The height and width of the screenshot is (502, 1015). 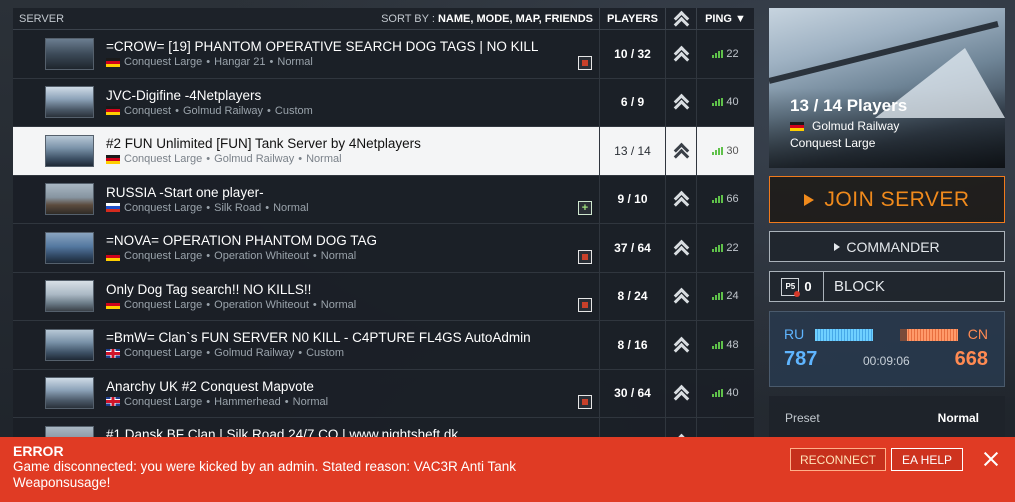 I want to click on map-thumbnail, so click(x=69, y=247).